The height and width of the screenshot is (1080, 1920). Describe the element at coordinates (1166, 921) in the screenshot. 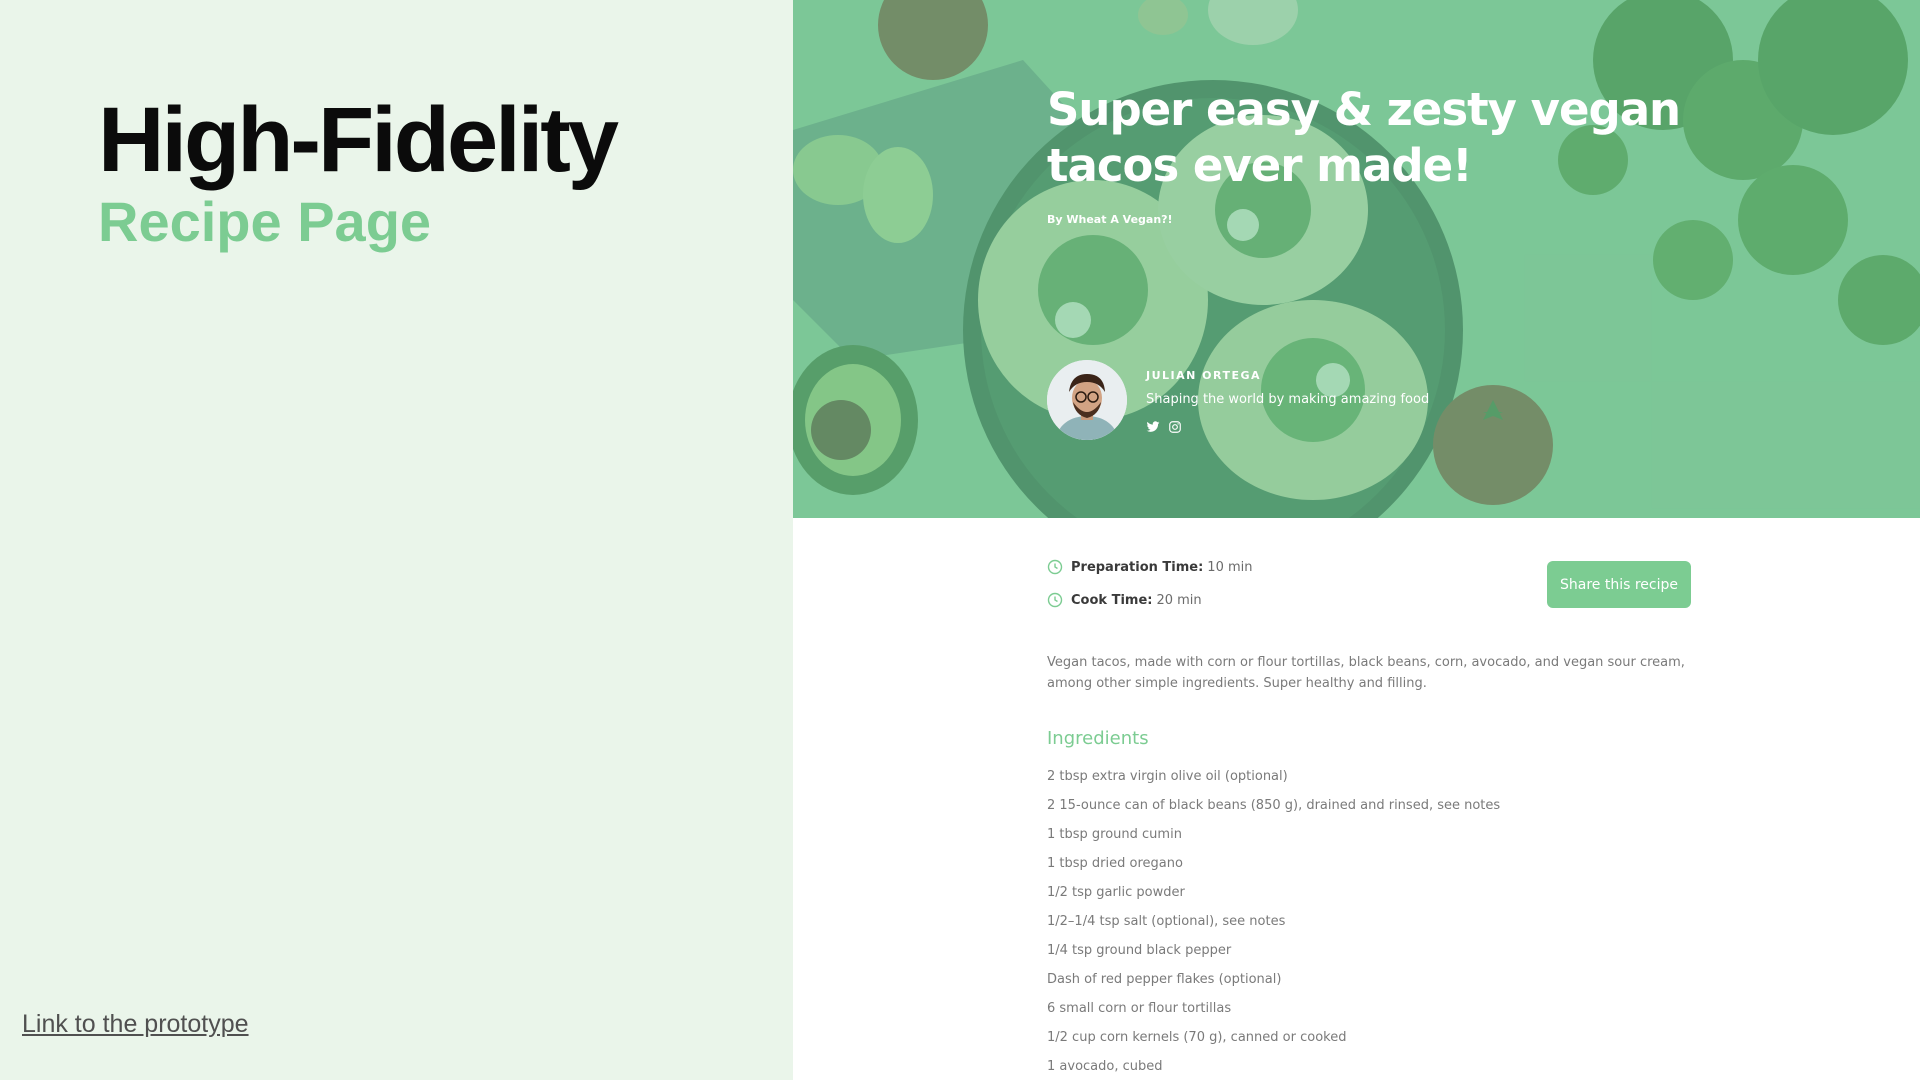

I see `ingredient-item: 1/2–1/4 tsp salt (optional), see notes` at that location.